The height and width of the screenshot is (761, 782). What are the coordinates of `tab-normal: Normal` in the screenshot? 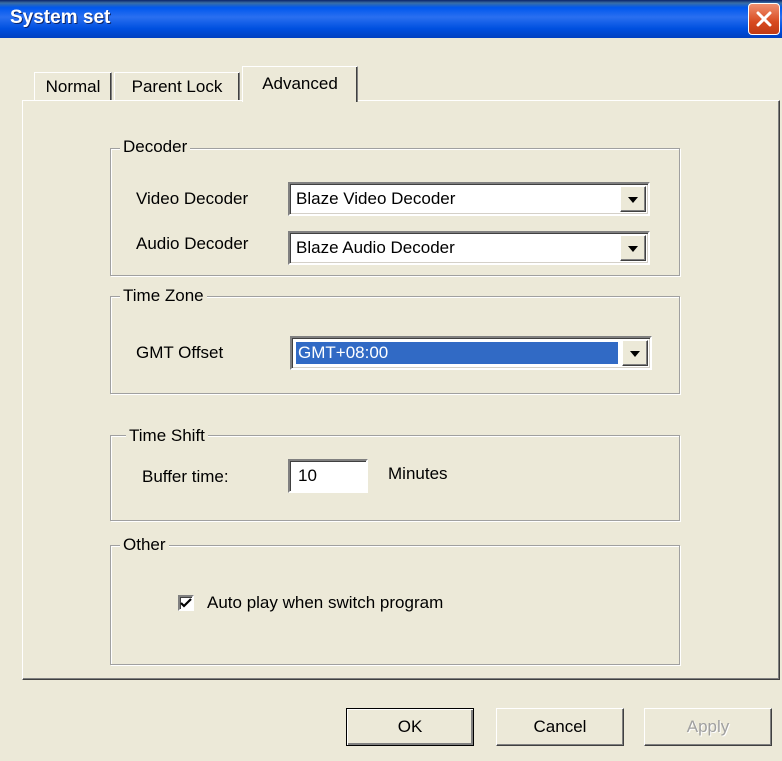 It's located at (73, 86).